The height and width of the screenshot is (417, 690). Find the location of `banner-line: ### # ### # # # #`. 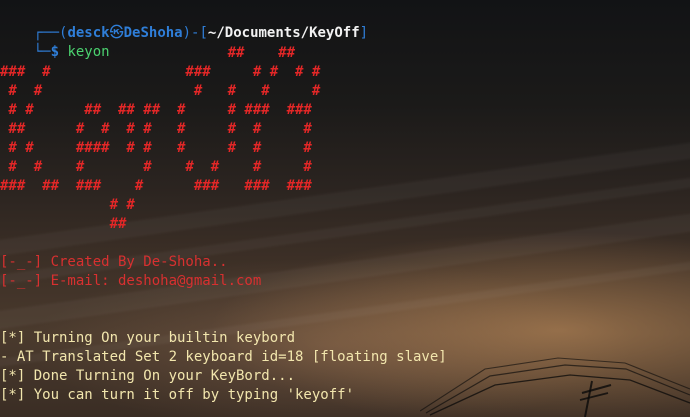

banner-line: ### # ### # # # # is located at coordinates (160, 72).